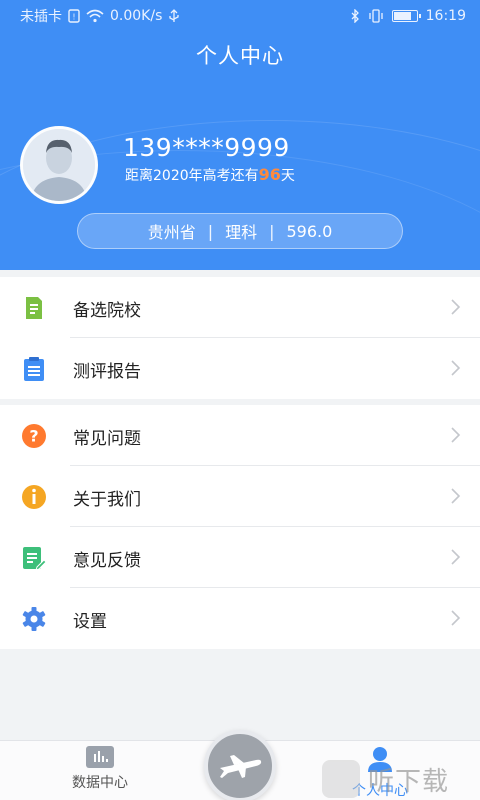 The image size is (480, 800). Describe the element at coordinates (41, 17) in the screenshot. I see `carrier-text: 未插卡` at that location.